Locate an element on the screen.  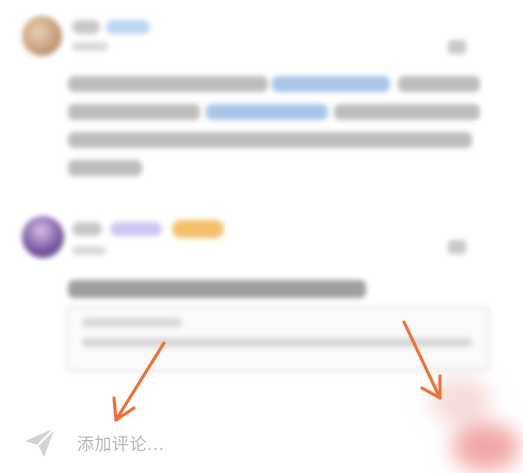
quoted-text is located at coordinates (277, 342).